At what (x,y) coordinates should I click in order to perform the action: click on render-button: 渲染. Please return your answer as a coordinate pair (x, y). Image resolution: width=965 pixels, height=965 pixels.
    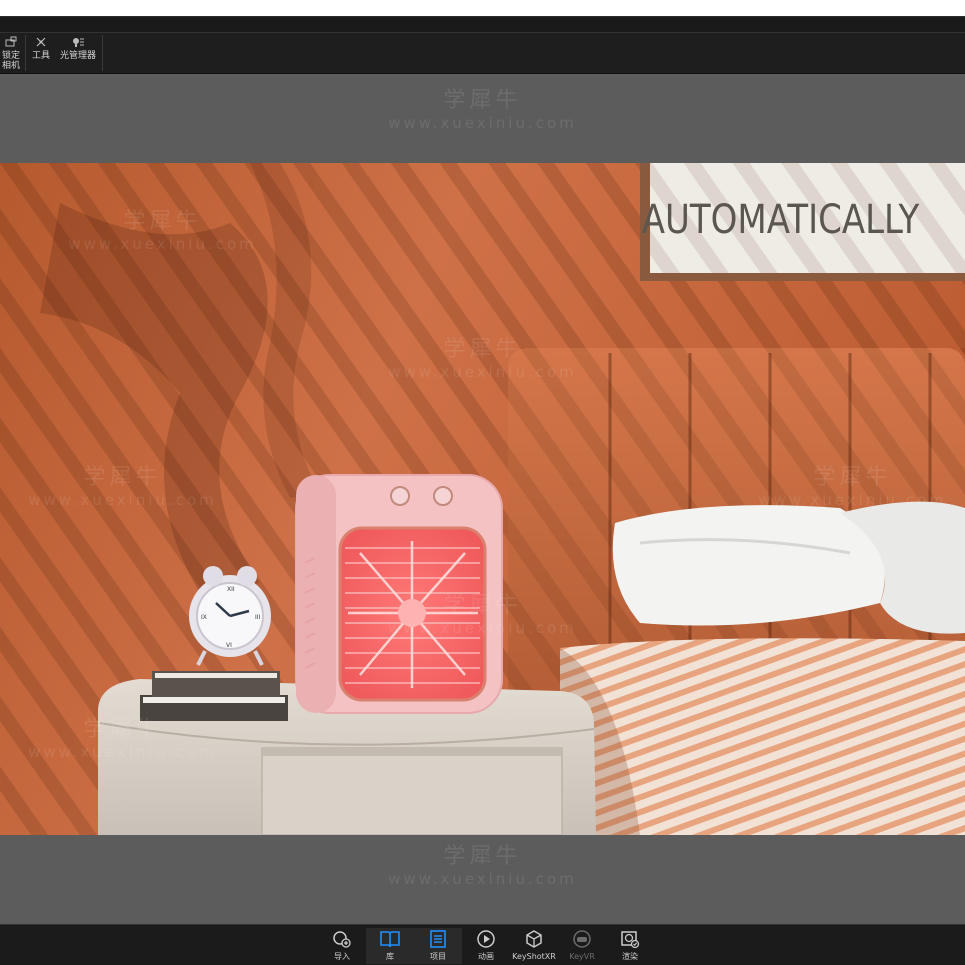
    Looking at the image, I should click on (630, 946).